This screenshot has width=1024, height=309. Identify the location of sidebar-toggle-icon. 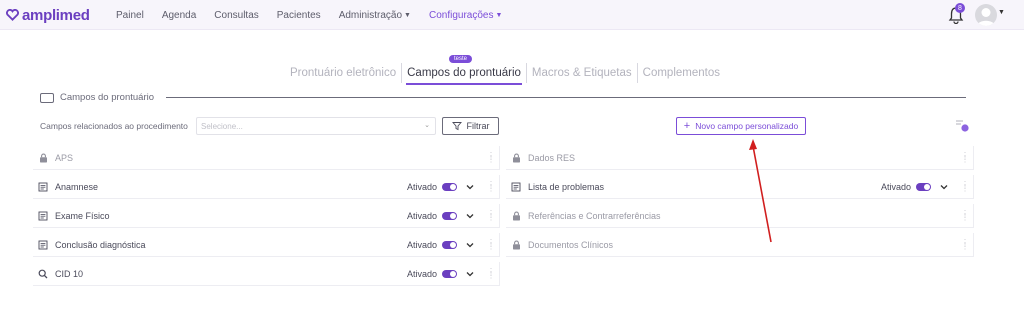
(47, 97).